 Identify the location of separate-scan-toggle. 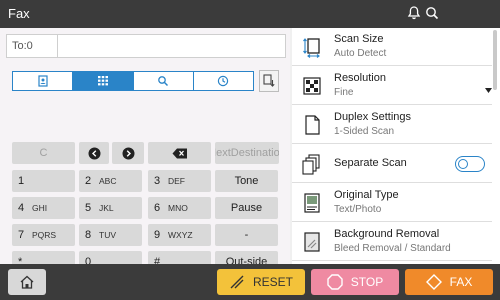
(470, 164).